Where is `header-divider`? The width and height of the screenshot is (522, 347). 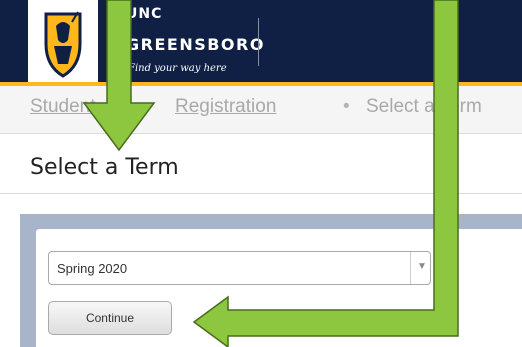 header-divider is located at coordinates (258, 42).